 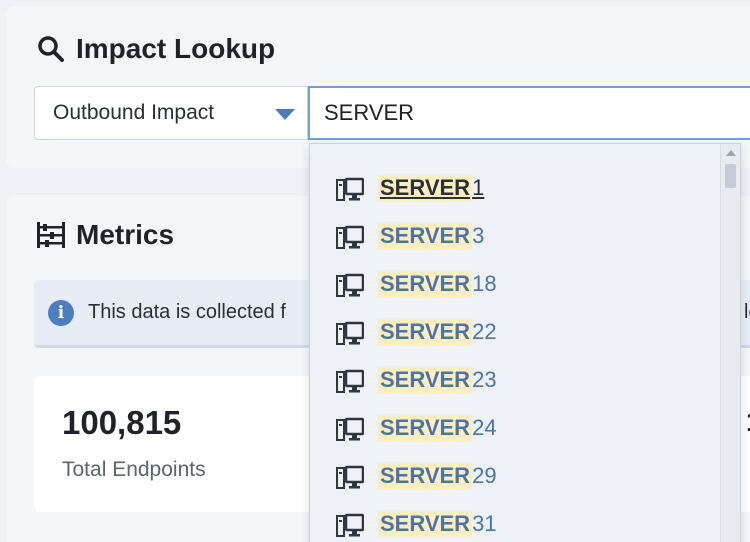 What do you see at coordinates (431, 236) in the screenshot?
I see `dropdown-item-label: SERVER 3` at bounding box center [431, 236].